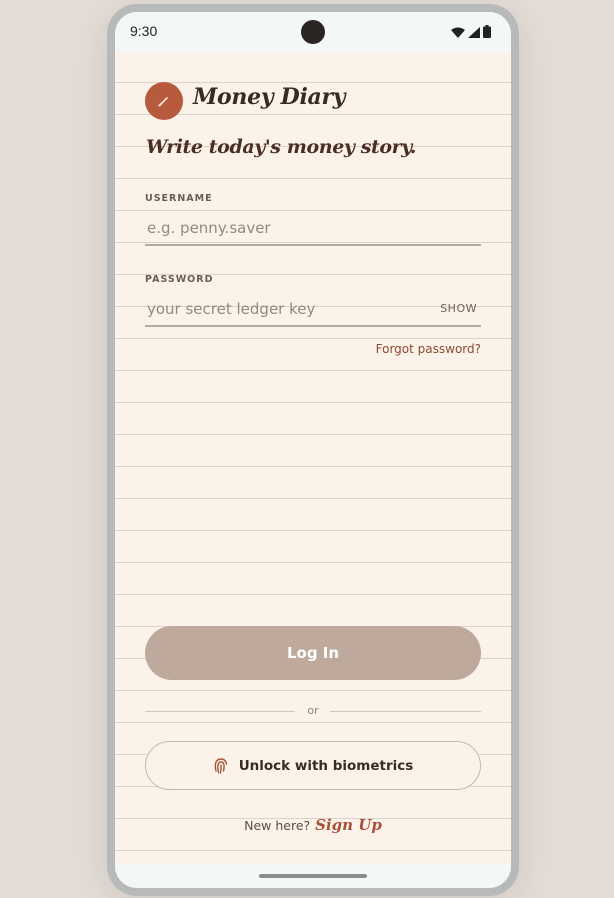  I want to click on signup-row: New here? Sign Up, so click(313, 825).